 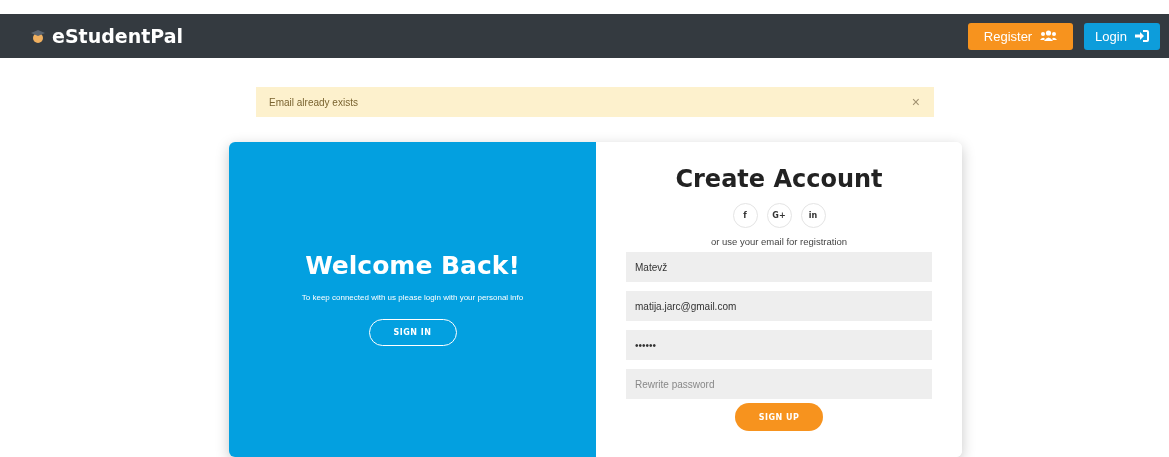 What do you see at coordinates (313, 102) in the screenshot?
I see `alert-message: Email already exists` at bounding box center [313, 102].